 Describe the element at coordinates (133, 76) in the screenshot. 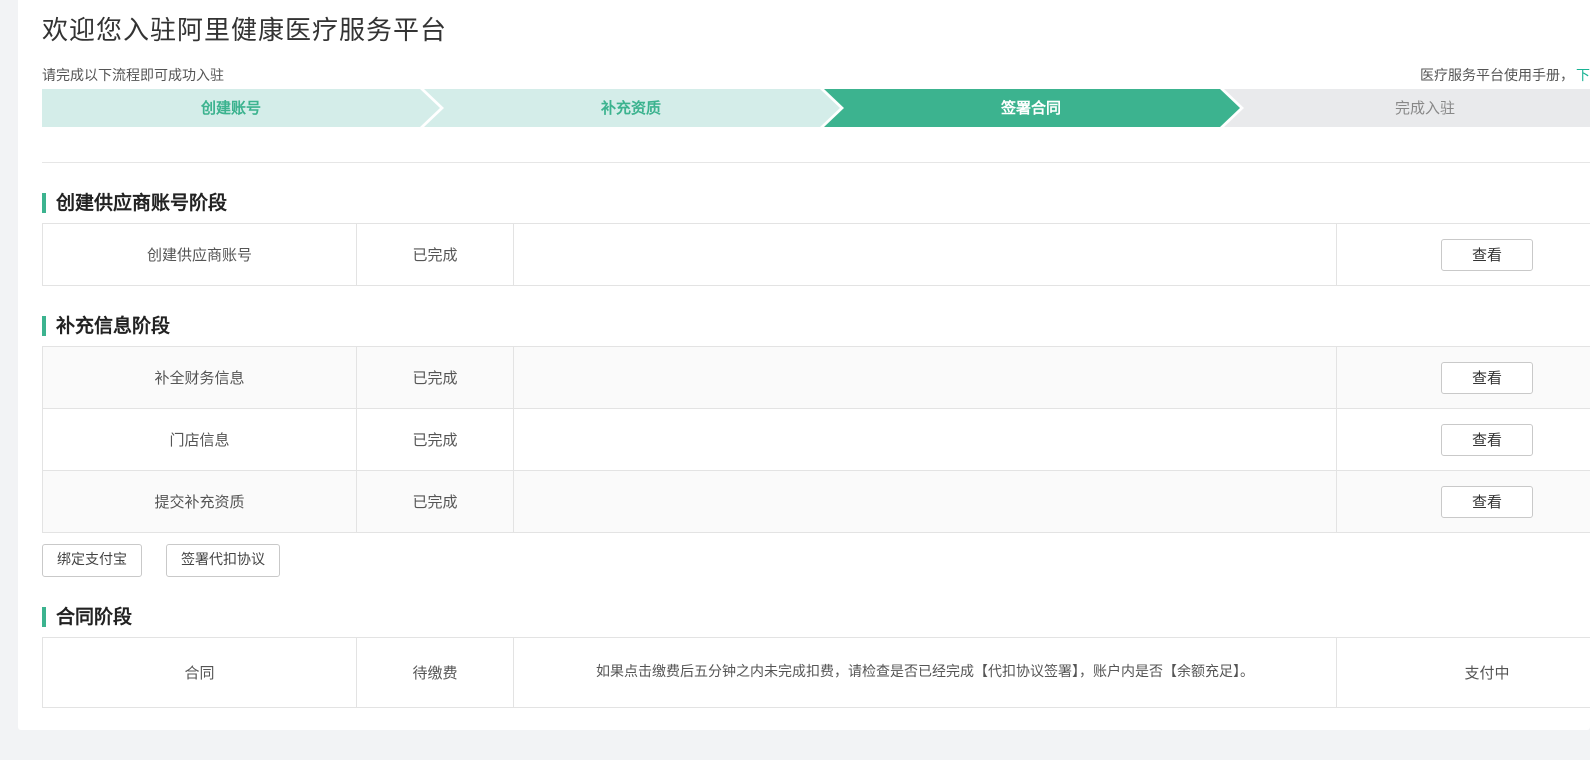

I see `page-subtitle: 请完成以下流程即可成功入驻` at that location.